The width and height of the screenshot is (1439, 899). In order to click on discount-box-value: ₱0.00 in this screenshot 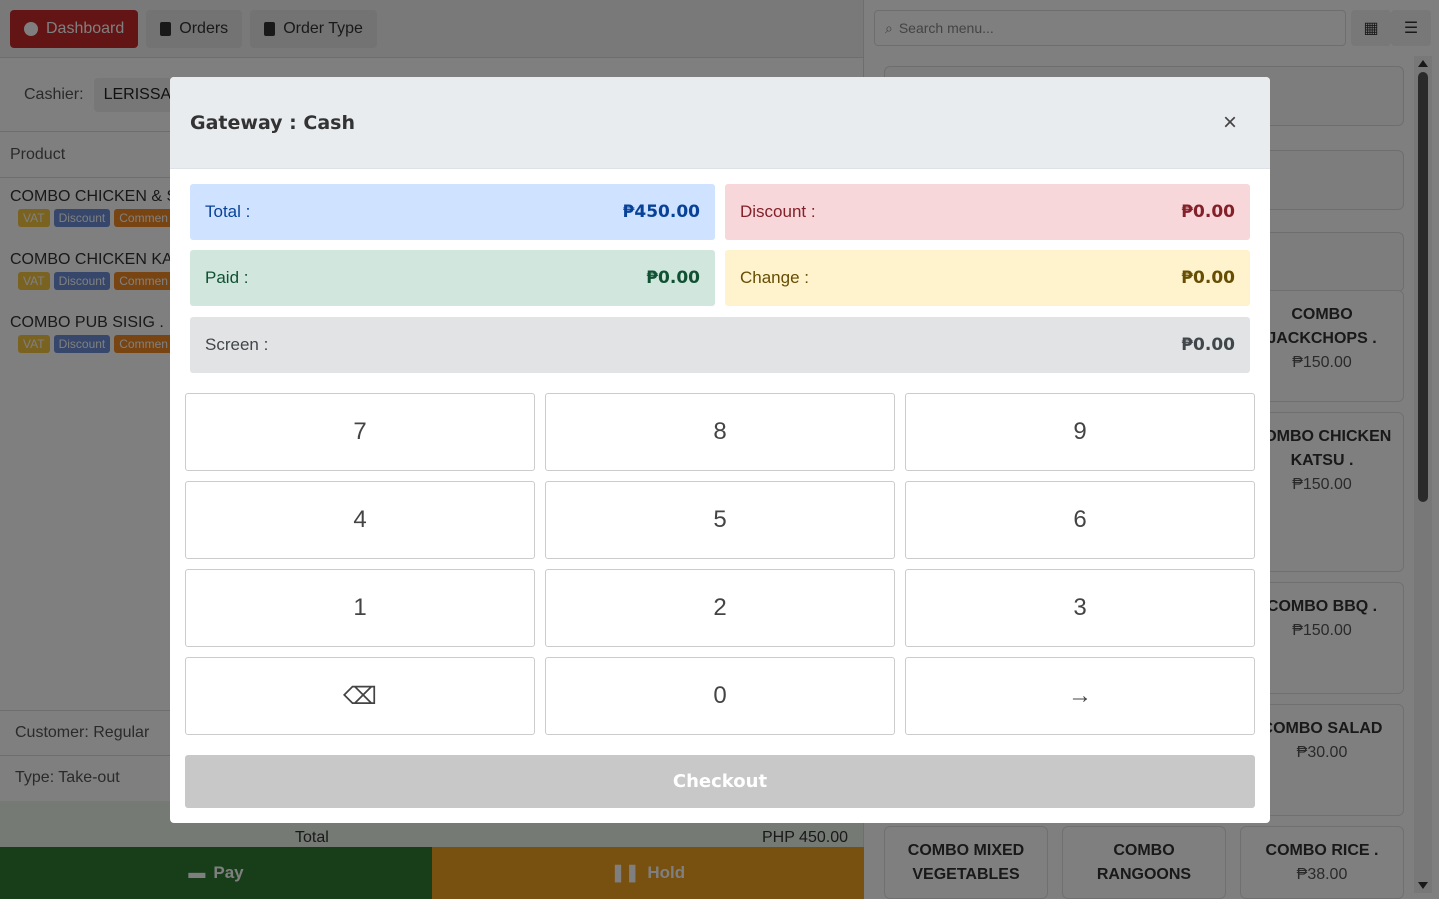, I will do `click(1208, 212)`.